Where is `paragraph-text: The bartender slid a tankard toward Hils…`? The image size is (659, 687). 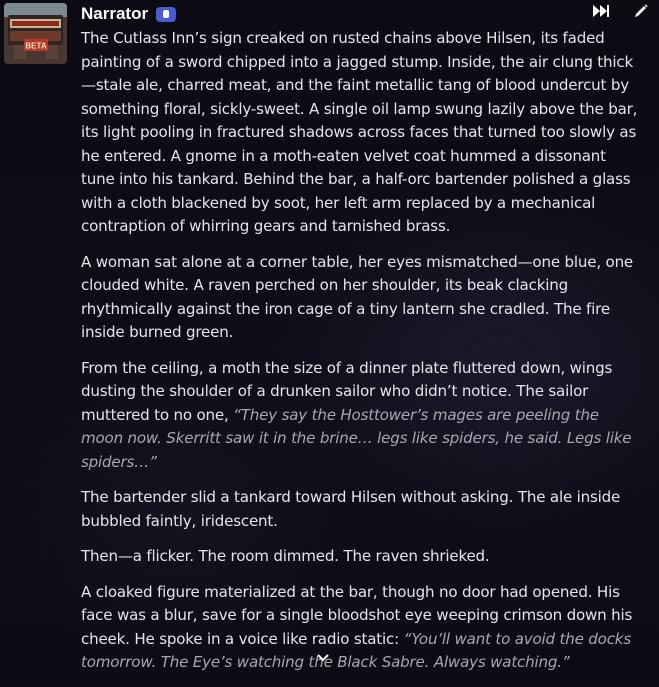
paragraph-text: The bartender slid a tankard toward Hils… is located at coordinates (351, 509).